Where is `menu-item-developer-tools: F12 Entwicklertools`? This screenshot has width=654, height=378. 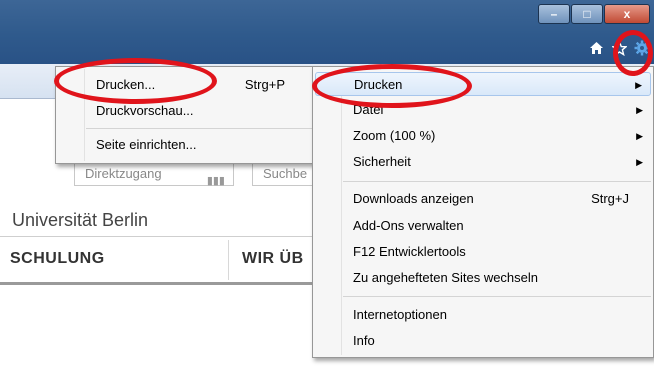
menu-item-developer-tools: F12 Entwicklertools is located at coordinates (483, 252).